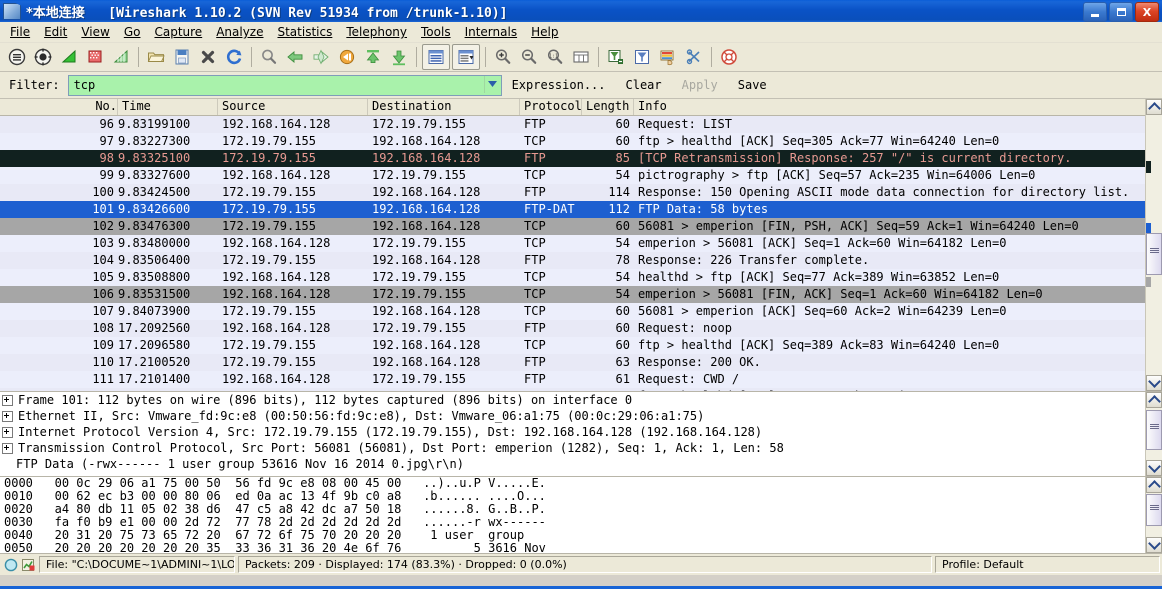 This screenshot has width=1162, height=589. Describe the element at coordinates (535, 192) in the screenshot. I see `packet-cell-protocol: FTP` at that location.